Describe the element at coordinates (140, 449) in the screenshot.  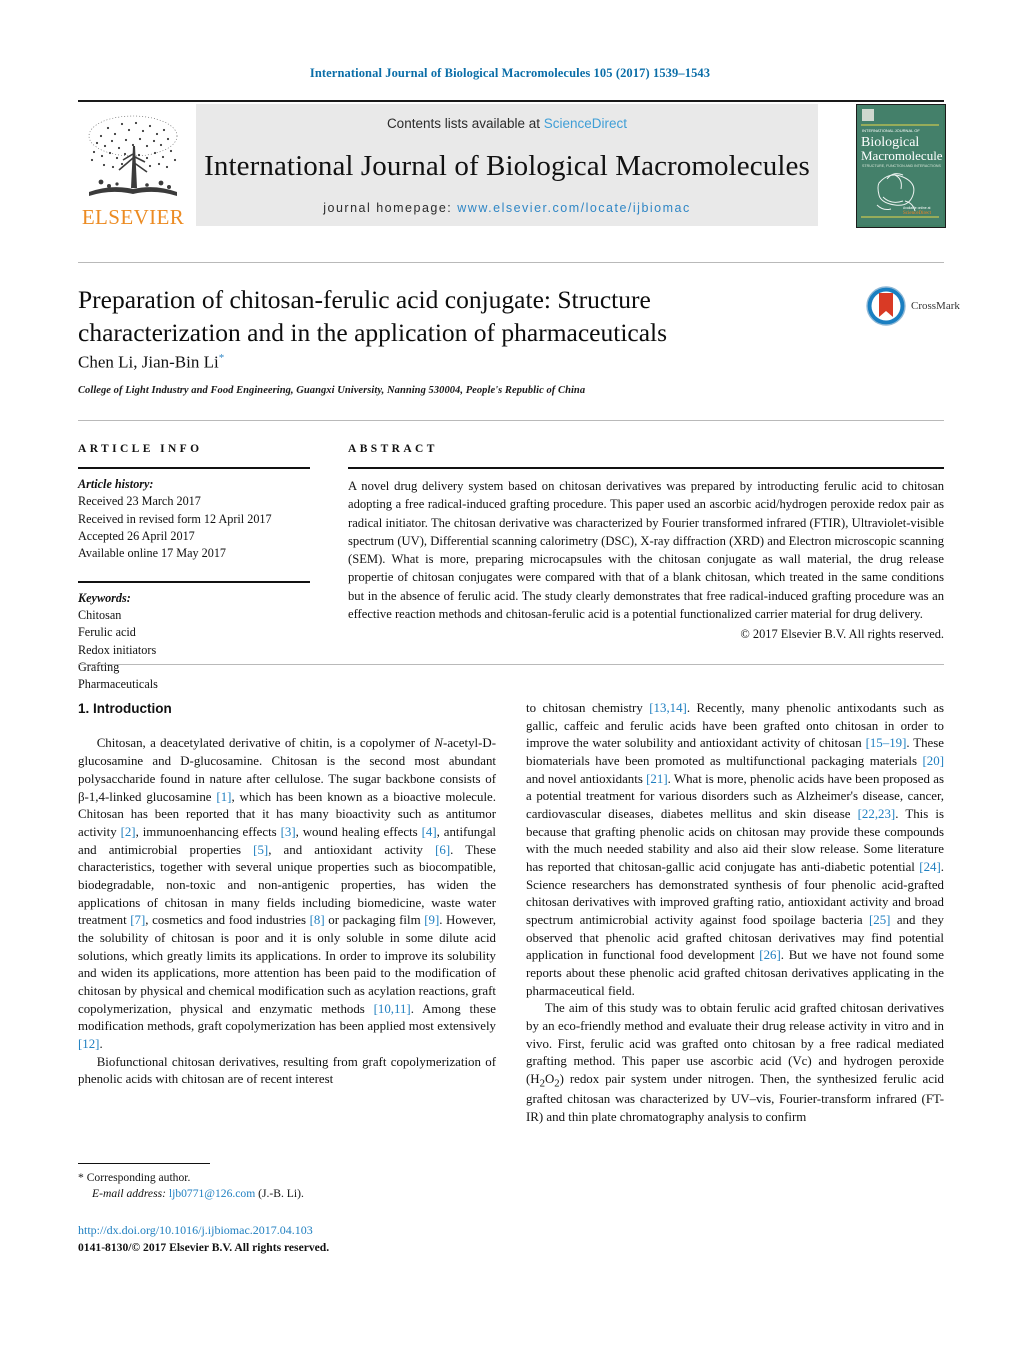
I see `article-info-heading: ARTICLE INFO` at that location.